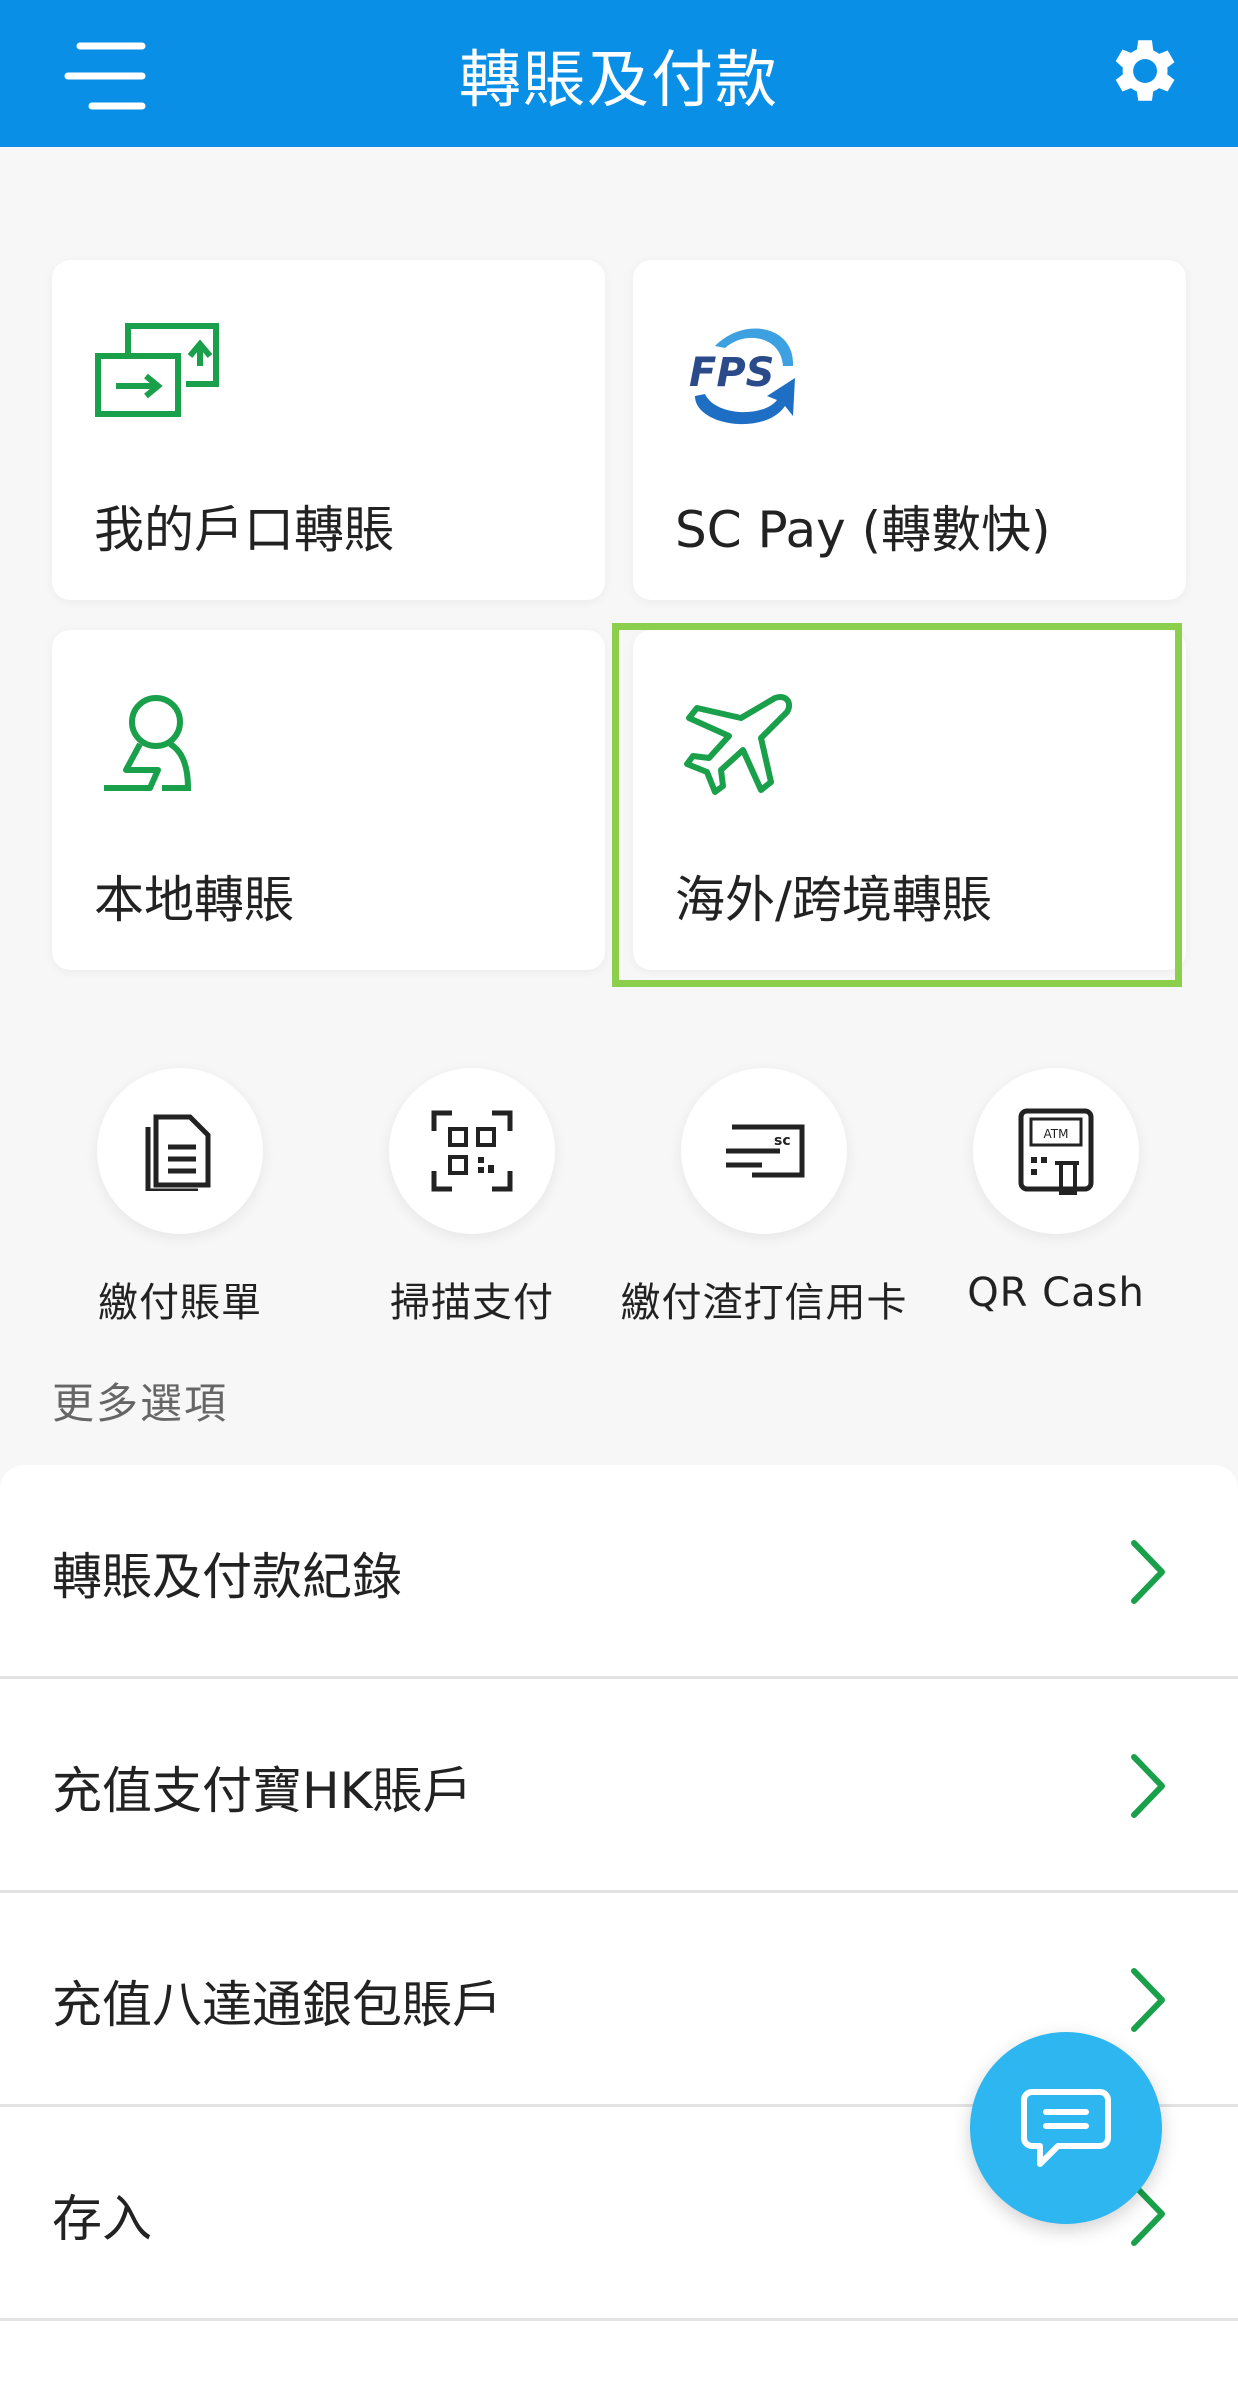 Image resolution: width=1238 pixels, height=2389 pixels. Describe the element at coordinates (909, 800) in the screenshot. I see `tile-overseas-transfer: 海外/跨境轉賬` at that location.